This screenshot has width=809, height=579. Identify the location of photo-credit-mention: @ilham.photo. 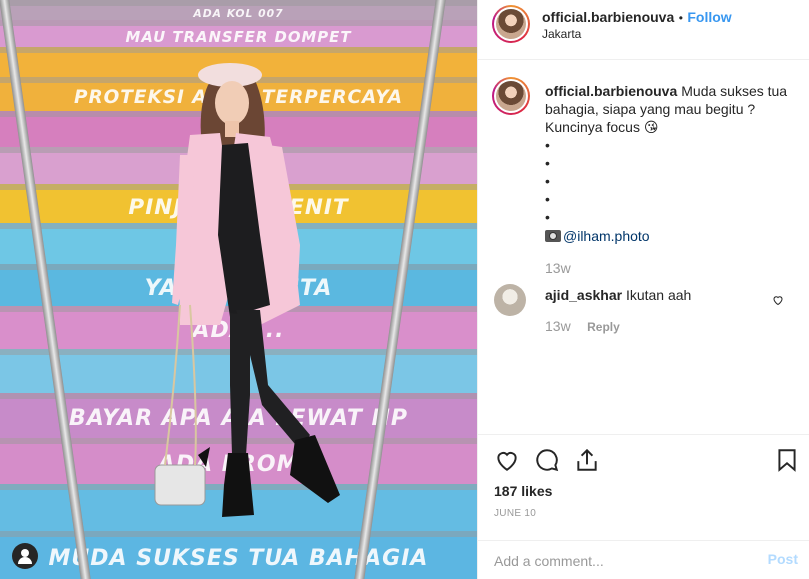
(606, 236).